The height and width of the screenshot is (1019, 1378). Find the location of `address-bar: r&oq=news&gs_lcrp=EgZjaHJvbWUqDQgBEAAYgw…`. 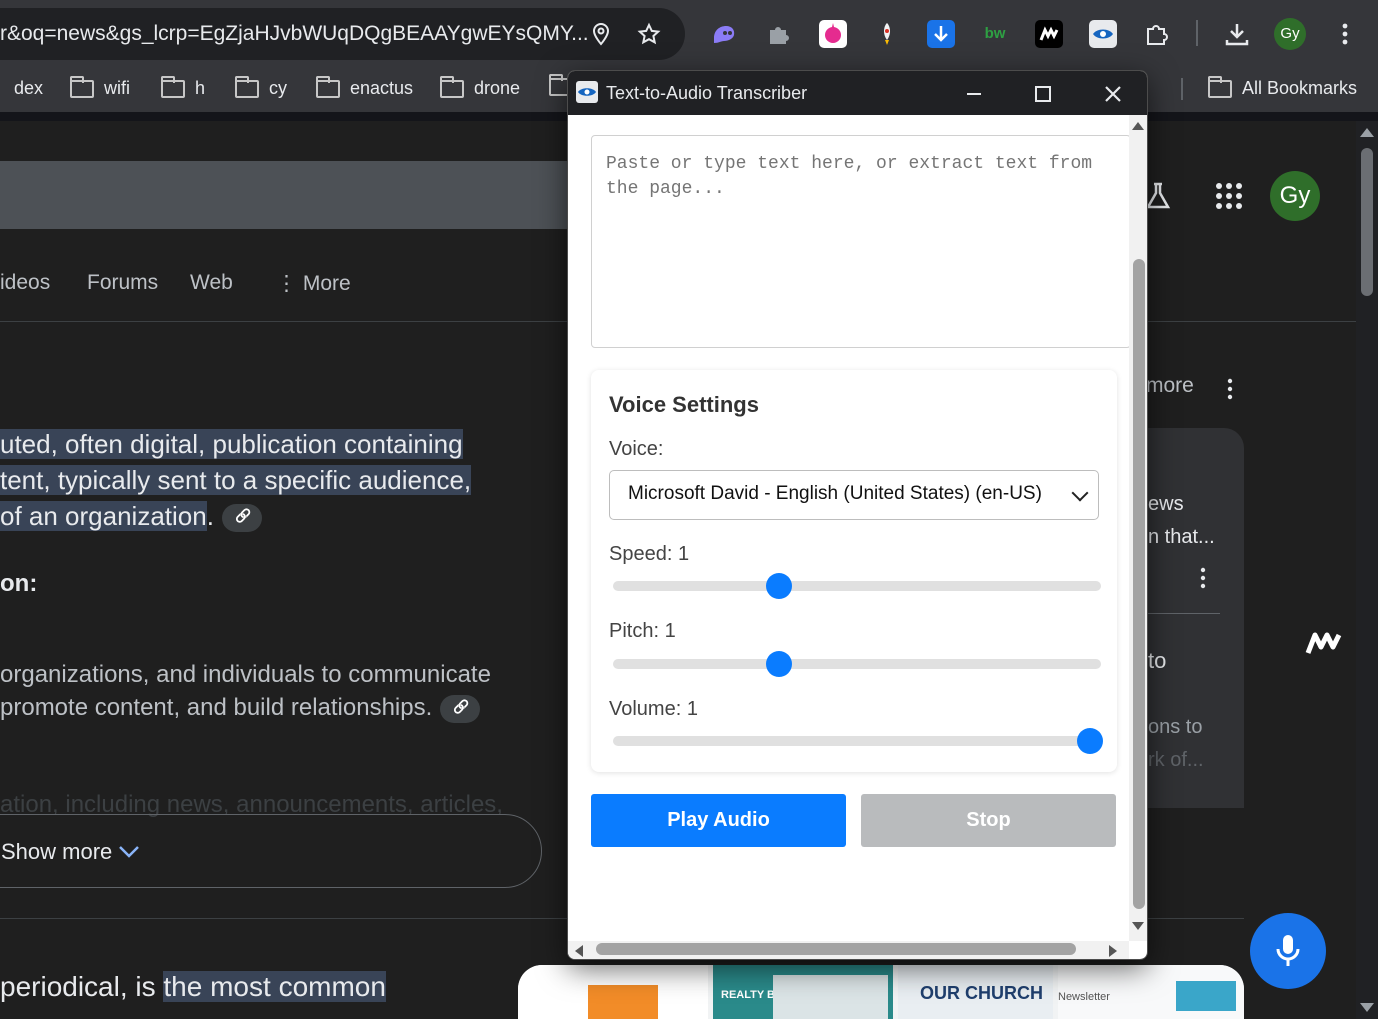

address-bar: r&oq=news&gs_lcrp=EgZjaHJvbWUqDQgBEAAYgw… is located at coordinates (342, 34).